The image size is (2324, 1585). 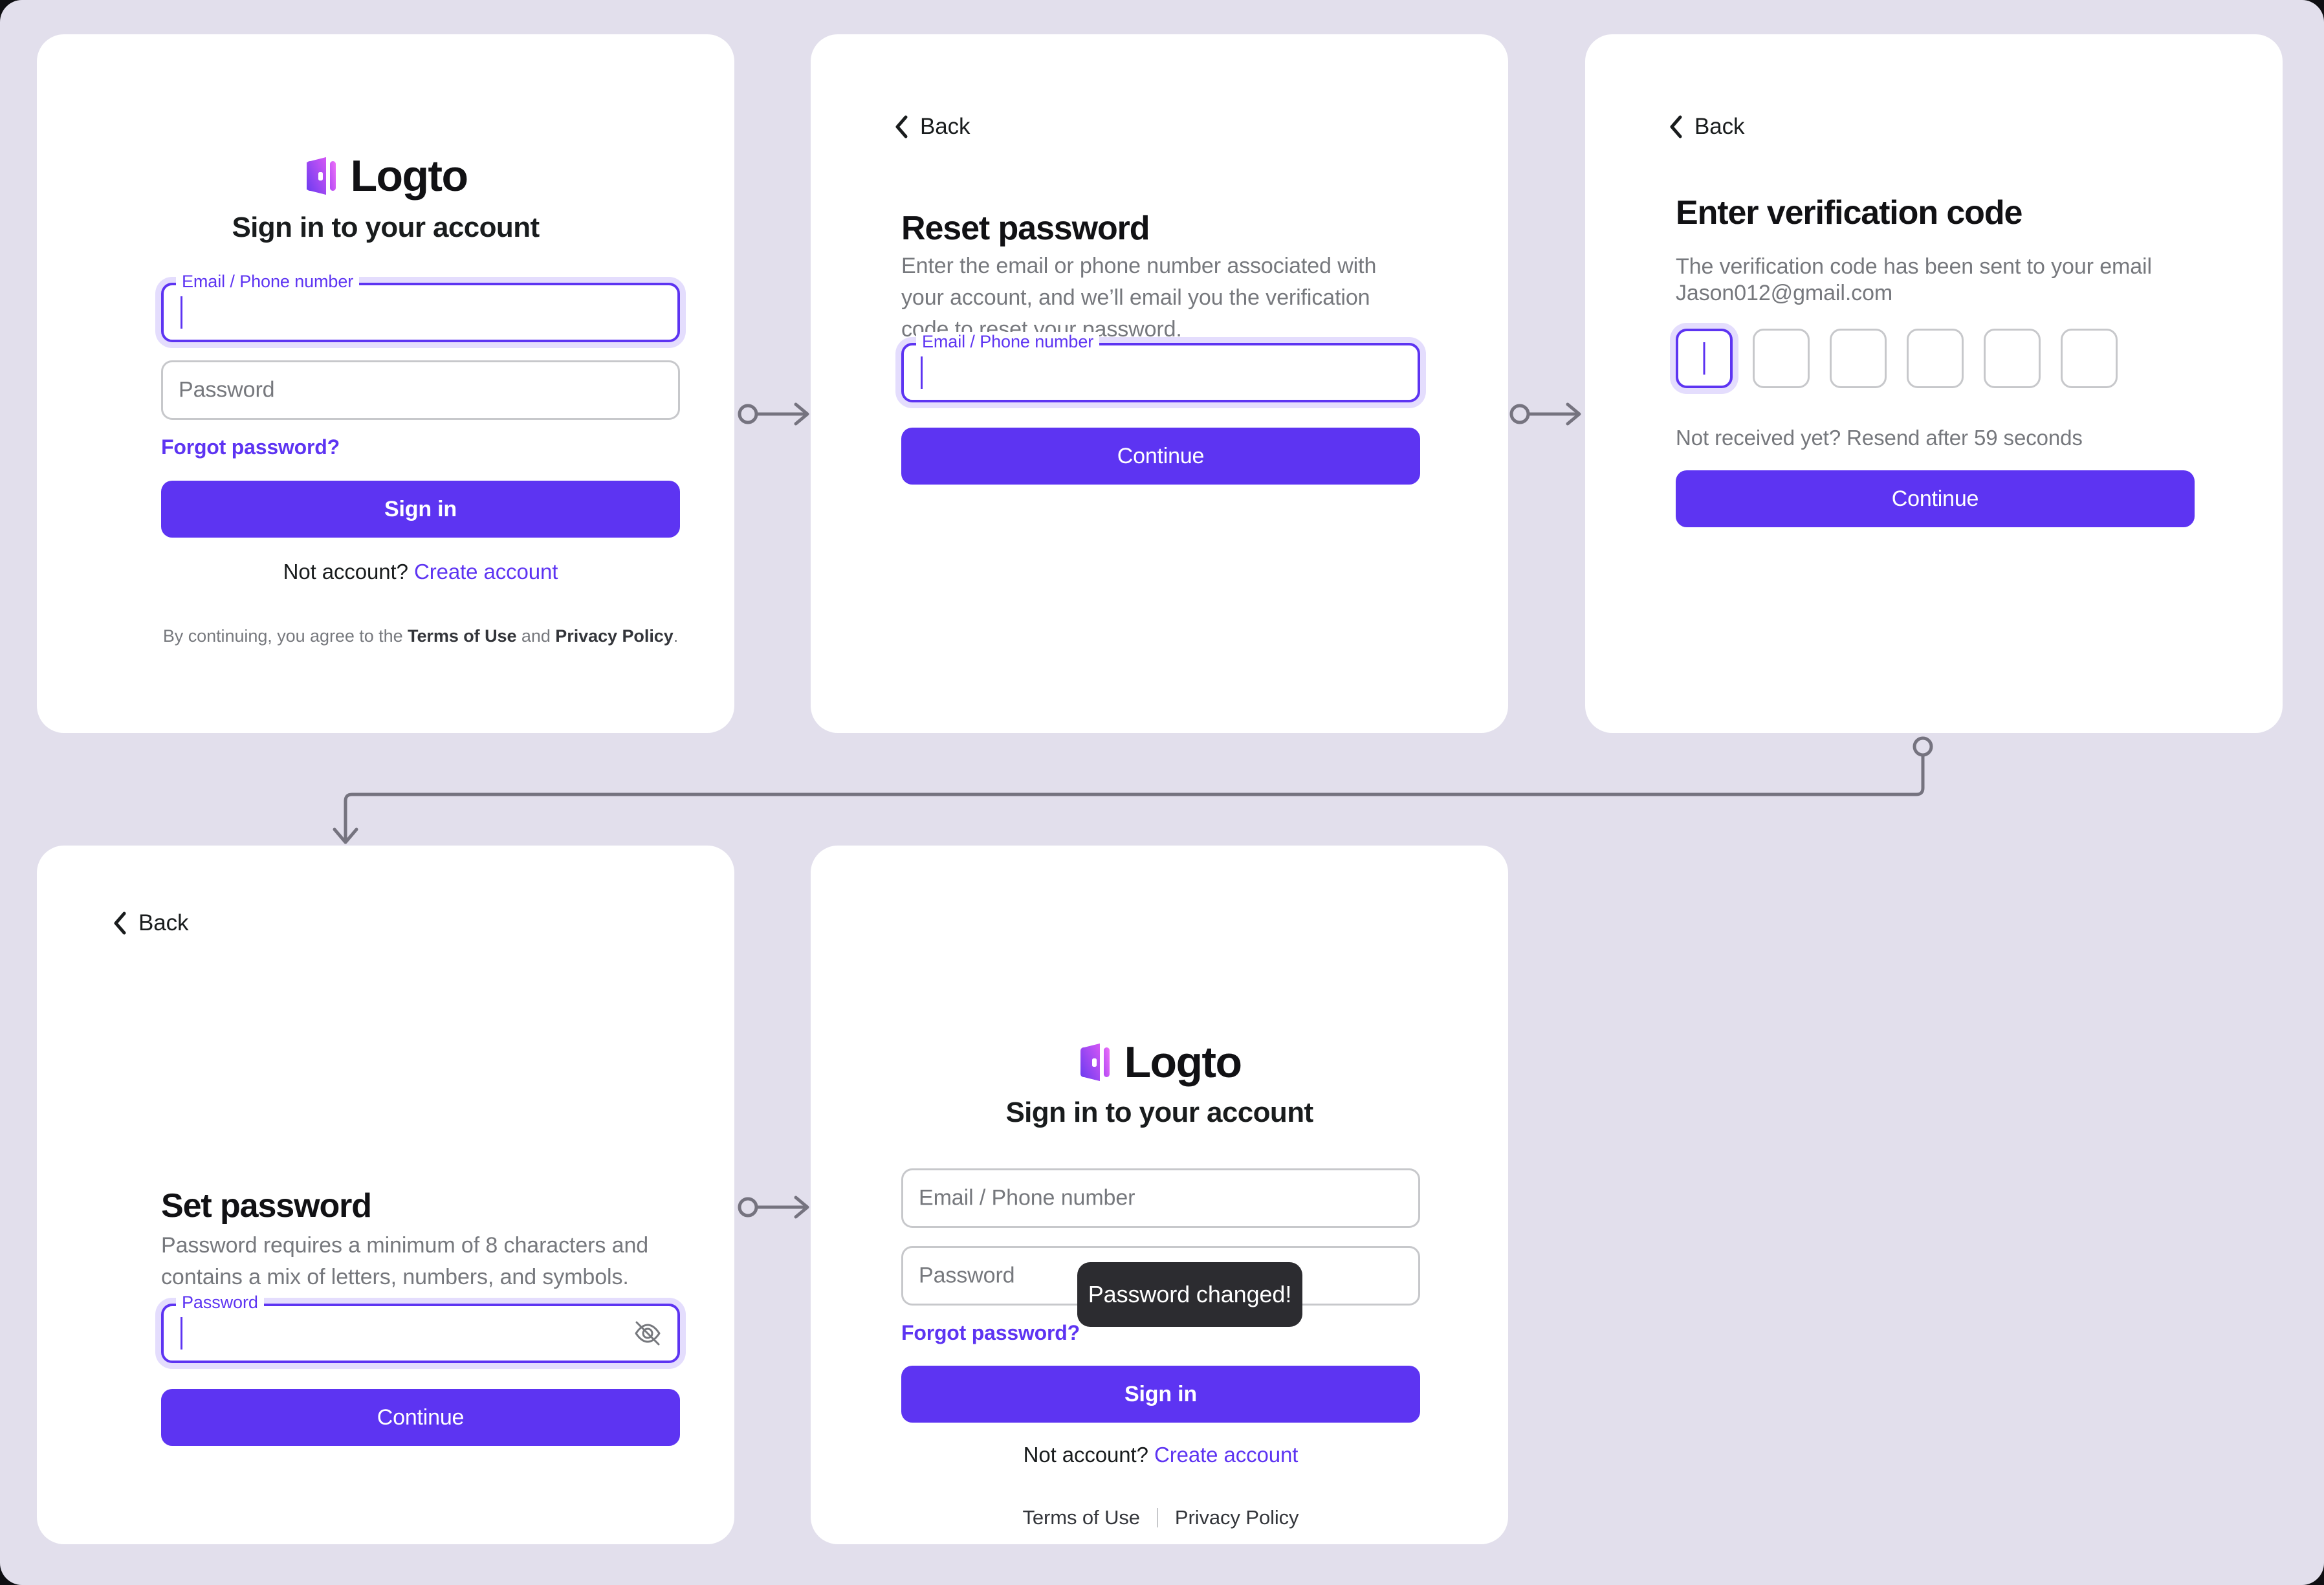 I want to click on verification-code-inputs, so click(x=1897, y=358).